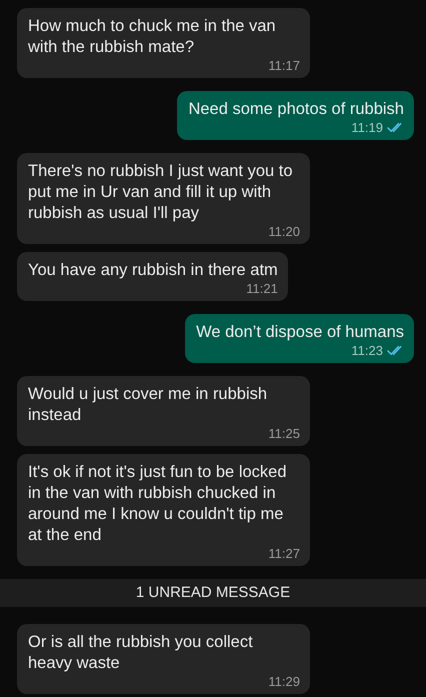 This screenshot has height=697, width=426. Describe the element at coordinates (262, 288) in the screenshot. I see `message-time: 11:21` at that location.